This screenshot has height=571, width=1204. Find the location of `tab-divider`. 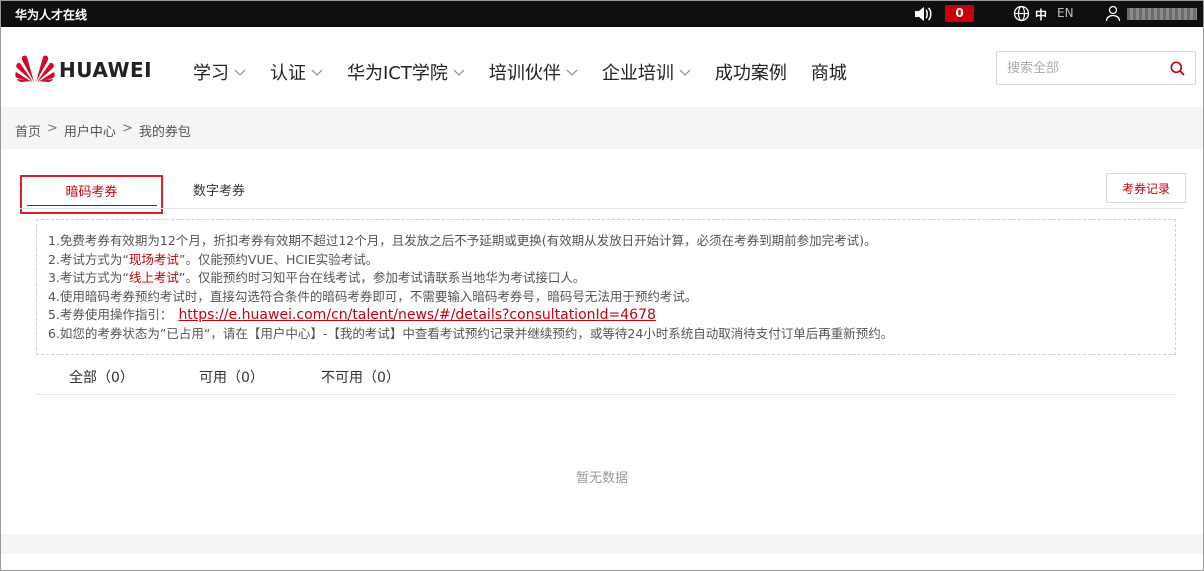

tab-divider is located at coordinates (602, 208).